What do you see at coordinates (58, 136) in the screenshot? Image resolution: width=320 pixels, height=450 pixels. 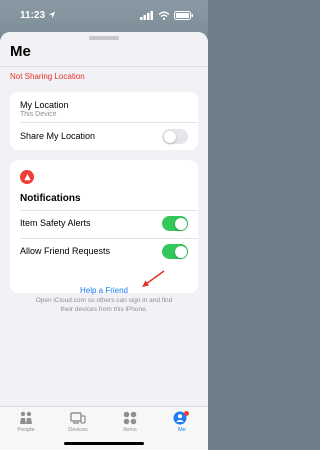 I see `share-location-label: Share My Location` at bounding box center [58, 136].